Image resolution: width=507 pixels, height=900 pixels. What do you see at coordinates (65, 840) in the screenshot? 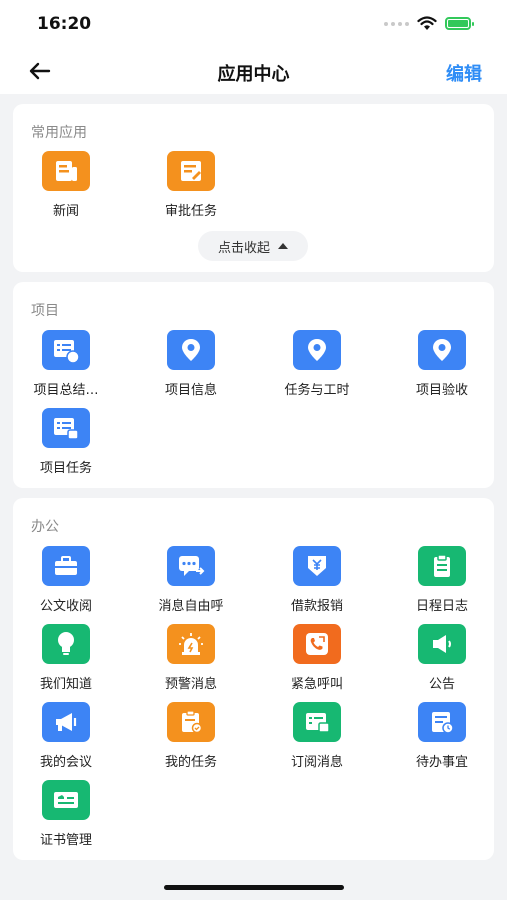
I see `app-label: 证书管理` at bounding box center [65, 840].